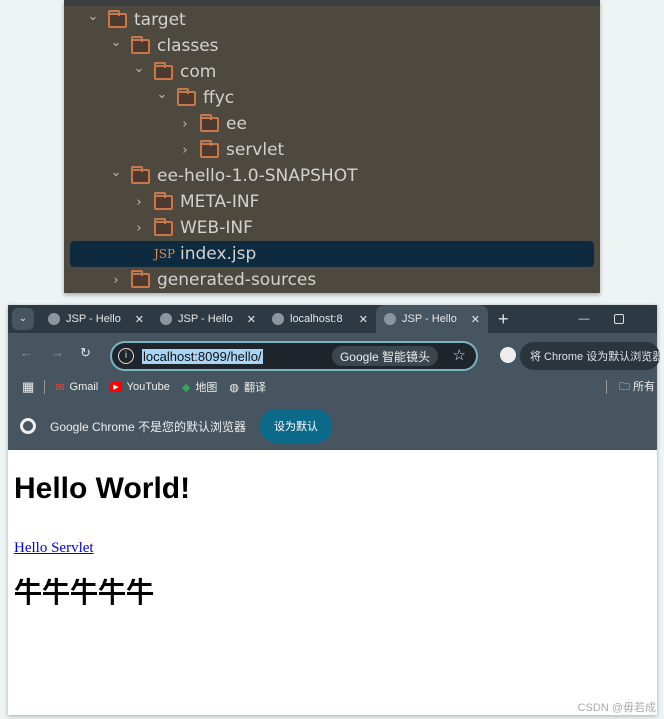 The image size is (664, 719). What do you see at coordinates (384, 356) in the screenshot?
I see `google-lens-button: Google 智能镜头` at bounding box center [384, 356].